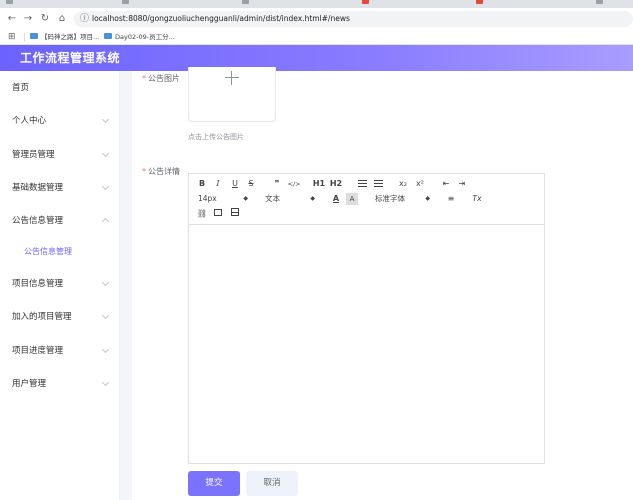 This screenshot has height=500, width=633. Describe the element at coordinates (403, 184) in the screenshot. I see `subscript-button: x₂` at that location.